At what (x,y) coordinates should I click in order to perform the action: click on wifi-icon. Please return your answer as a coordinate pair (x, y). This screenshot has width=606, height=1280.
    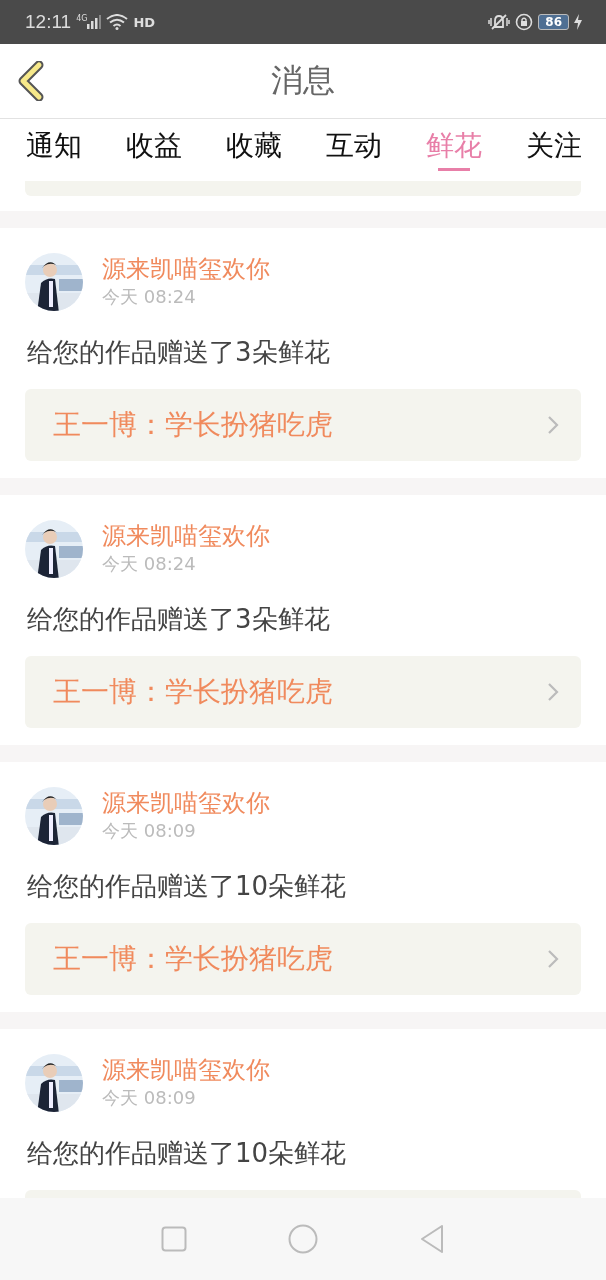
    Looking at the image, I should click on (117, 22).